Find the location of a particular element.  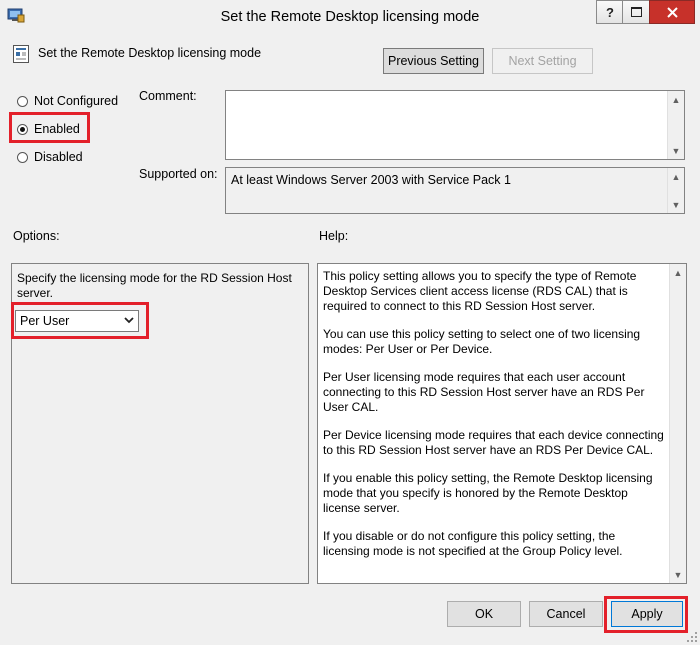

policy-setting-icon is located at coordinates (21, 54).